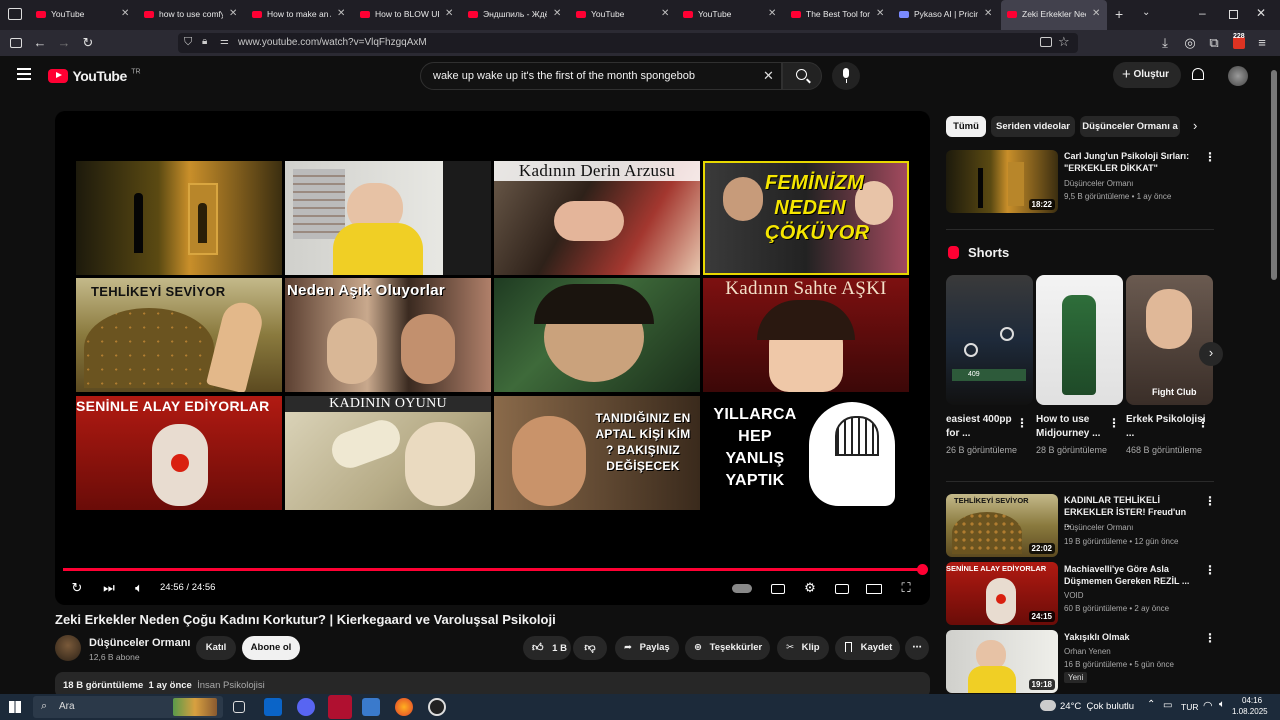 The height and width of the screenshot is (720, 1280). Describe the element at coordinates (778, 588) in the screenshot. I see `subtitles-icon` at that location.